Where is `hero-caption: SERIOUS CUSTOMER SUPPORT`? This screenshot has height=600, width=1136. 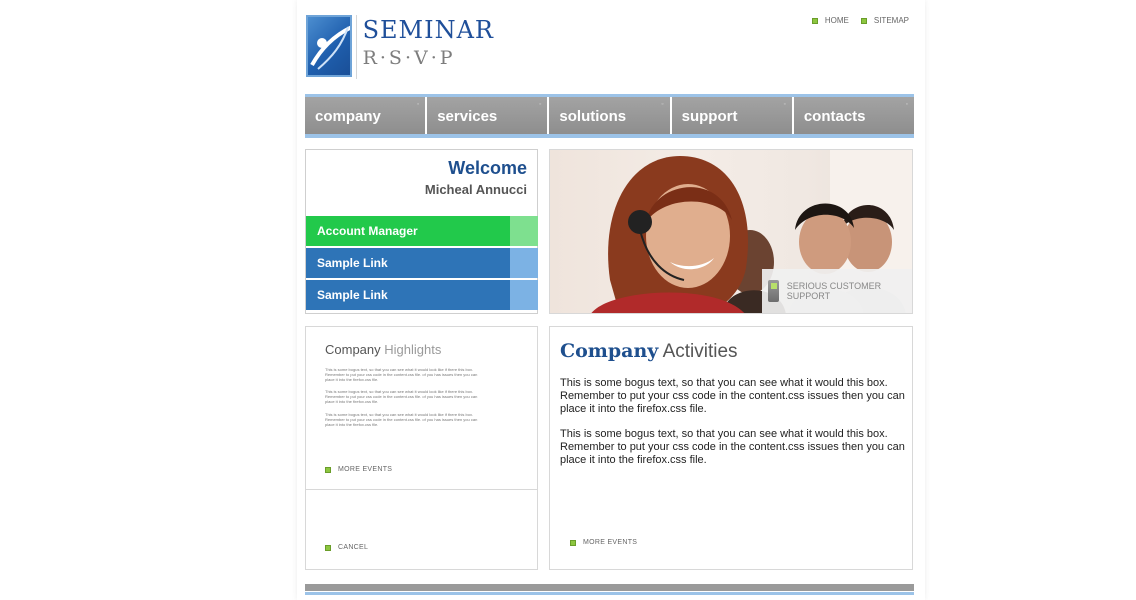 hero-caption: SERIOUS CUSTOMER SUPPORT is located at coordinates (837, 291).